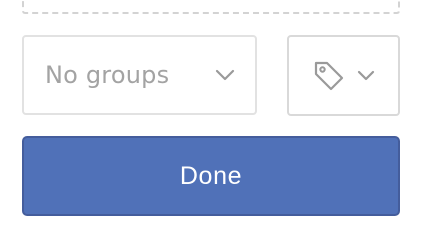 The height and width of the screenshot is (242, 424). What do you see at coordinates (107, 75) in the screenshot?
I see `groups-select-value: No groups` at bounding box center [107, 75].